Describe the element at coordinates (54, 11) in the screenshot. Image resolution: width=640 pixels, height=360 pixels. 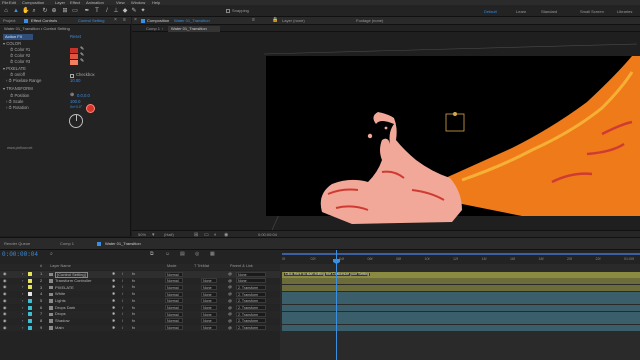
I see `camera-tool-icon: ⊕` at that location.